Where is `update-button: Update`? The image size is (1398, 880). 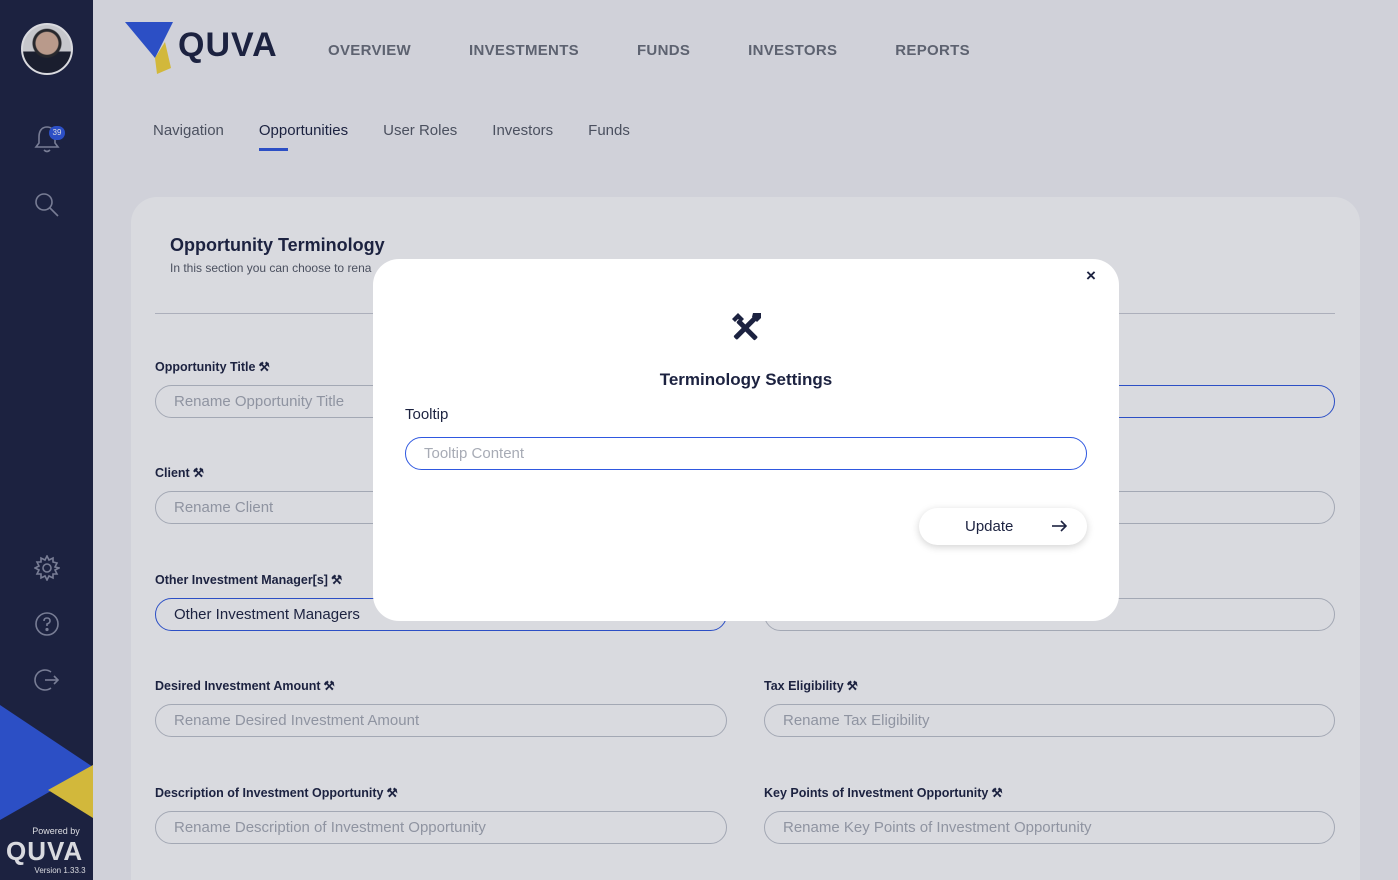
update-button: Update is located at coordinates (1003, 526).